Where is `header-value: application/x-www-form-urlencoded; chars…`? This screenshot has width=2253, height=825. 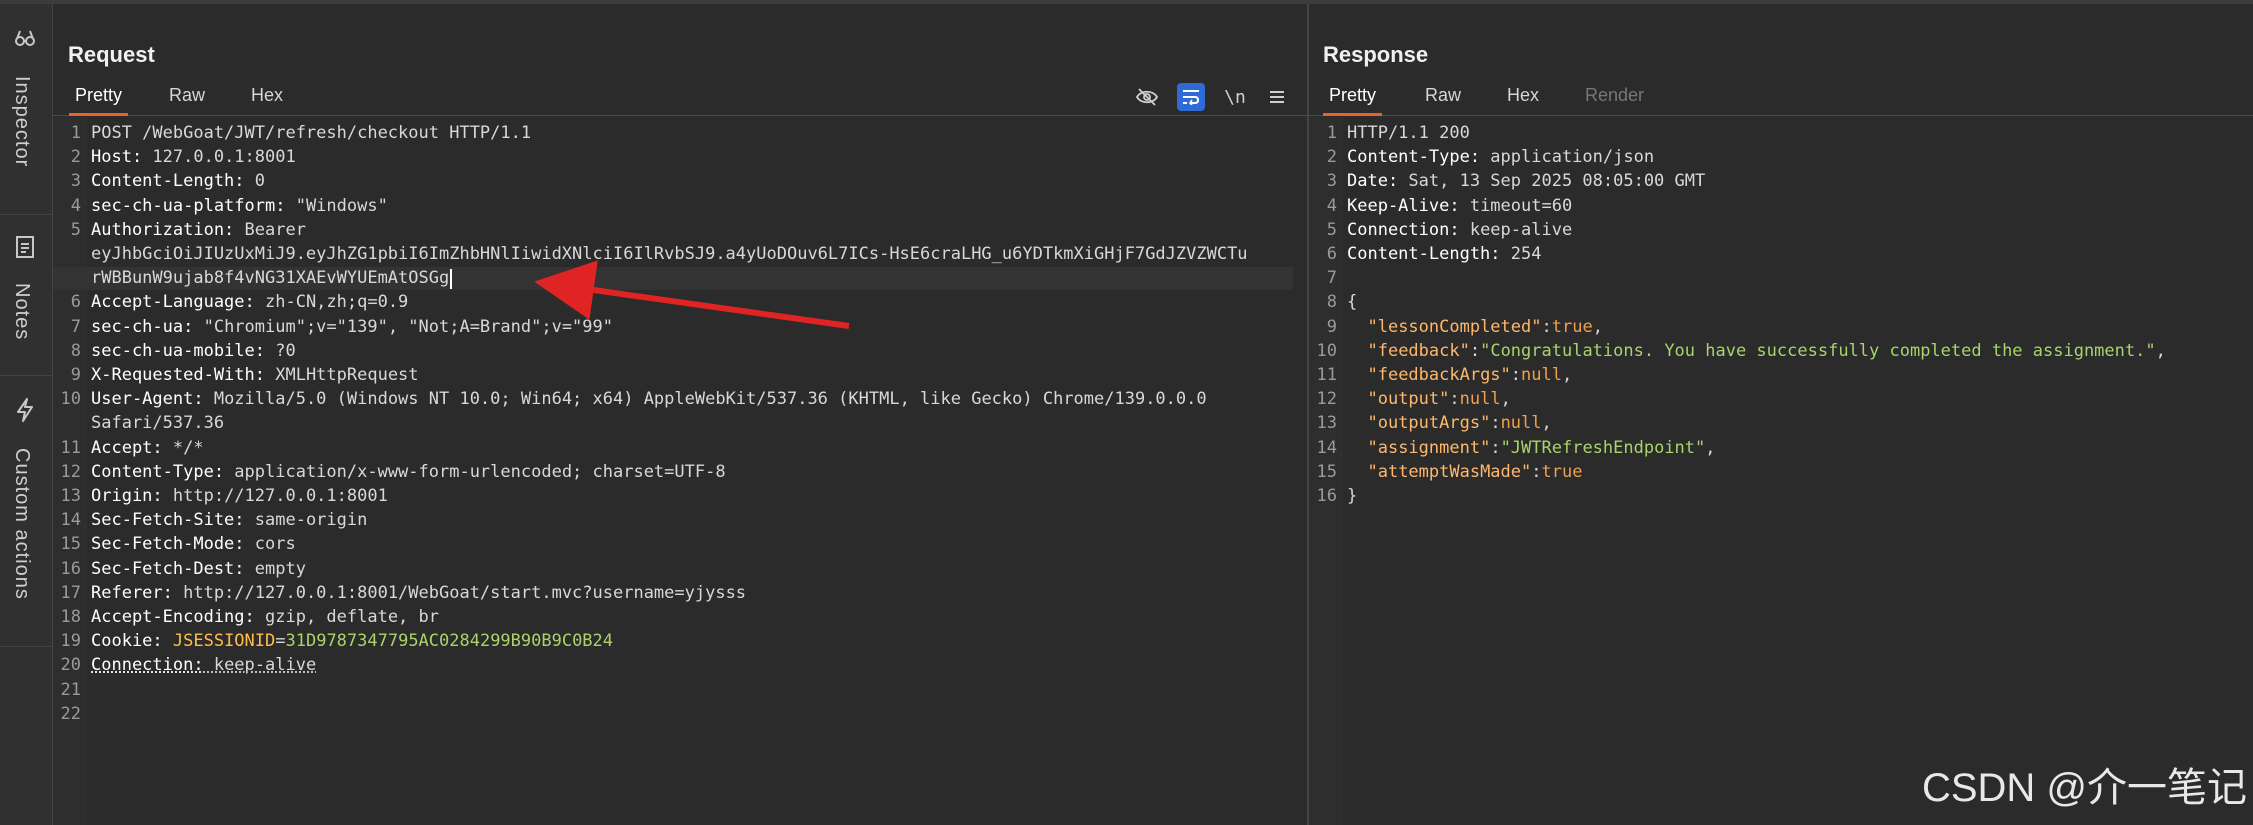
header-value: application/x-www-form-urlencoded; chars… is located at coordinates (475, 471).